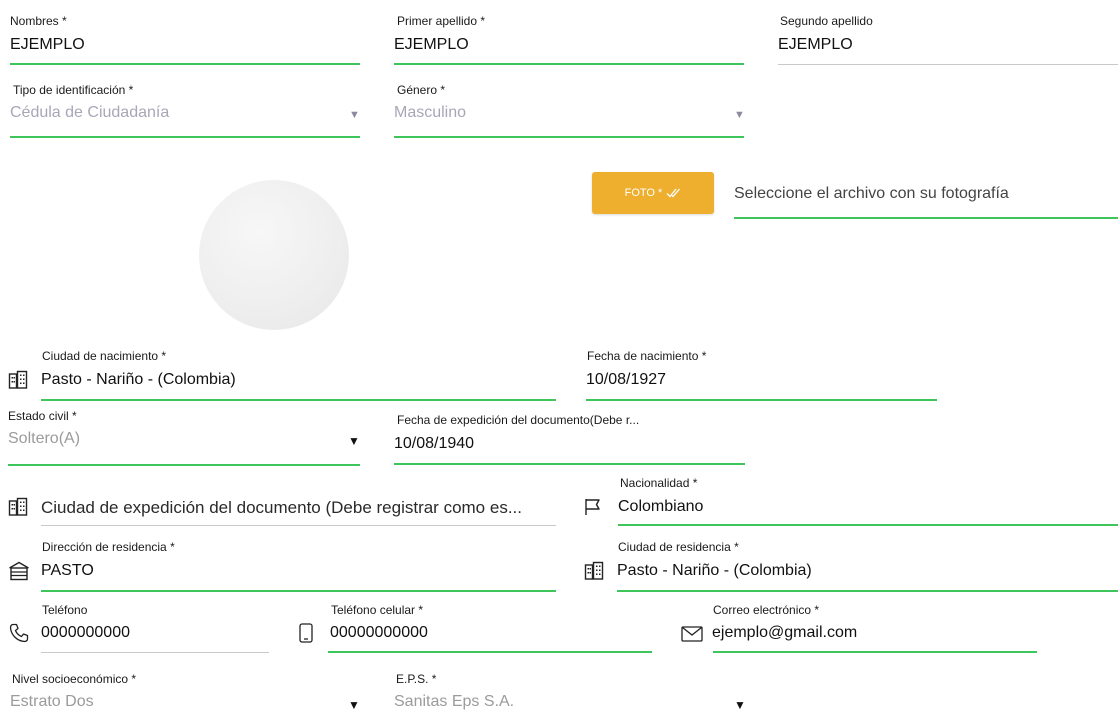 This screenshot has height=721, width=1118. What do you see at coordinates (298, 525) in the screenshot?
I see `ciudad-expedicion-underline` at bounding box center [298, 525].